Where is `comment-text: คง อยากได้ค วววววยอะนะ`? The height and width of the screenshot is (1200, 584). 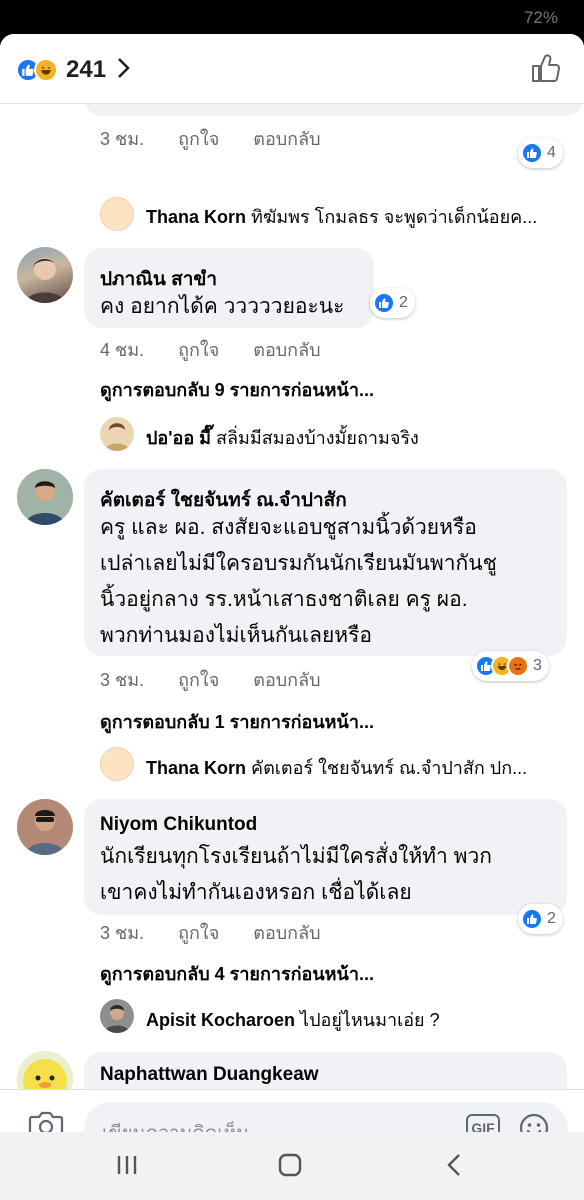 comment-text: คง อยากได้ค วววววยอะนะ is located at coordinates (222, 306).